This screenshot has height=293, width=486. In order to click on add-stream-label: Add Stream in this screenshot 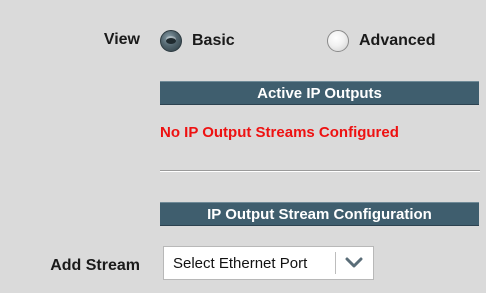, I will do `click(95, 265)`.